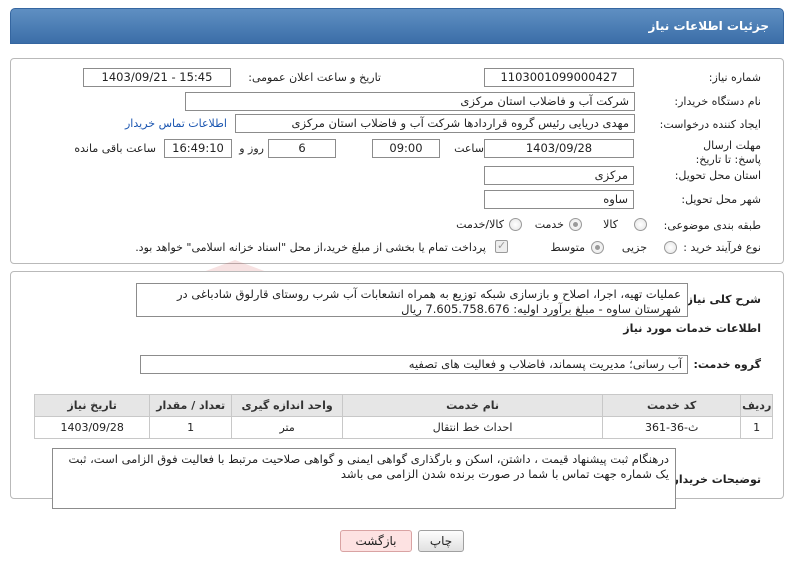 This screenshot has height=566, width=789. What do you see at coordinates (727, 364) in the screenshot?
I see `service-group-label: گروه خدمت:` at bounding box center [727, 364].